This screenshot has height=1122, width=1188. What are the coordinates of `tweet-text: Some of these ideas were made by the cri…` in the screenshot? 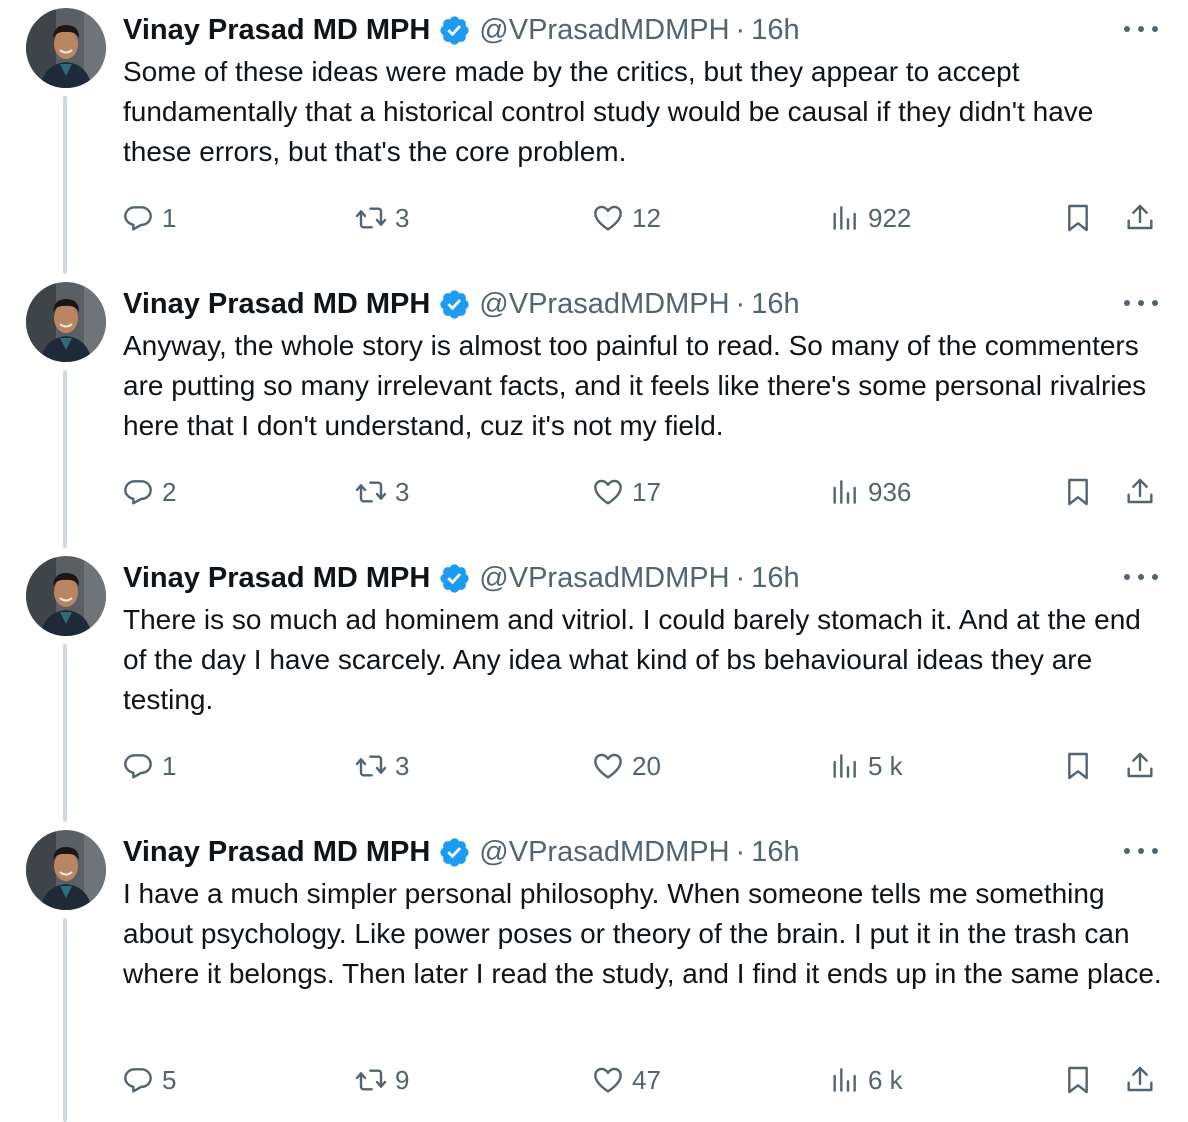 It's located at (608, 111).